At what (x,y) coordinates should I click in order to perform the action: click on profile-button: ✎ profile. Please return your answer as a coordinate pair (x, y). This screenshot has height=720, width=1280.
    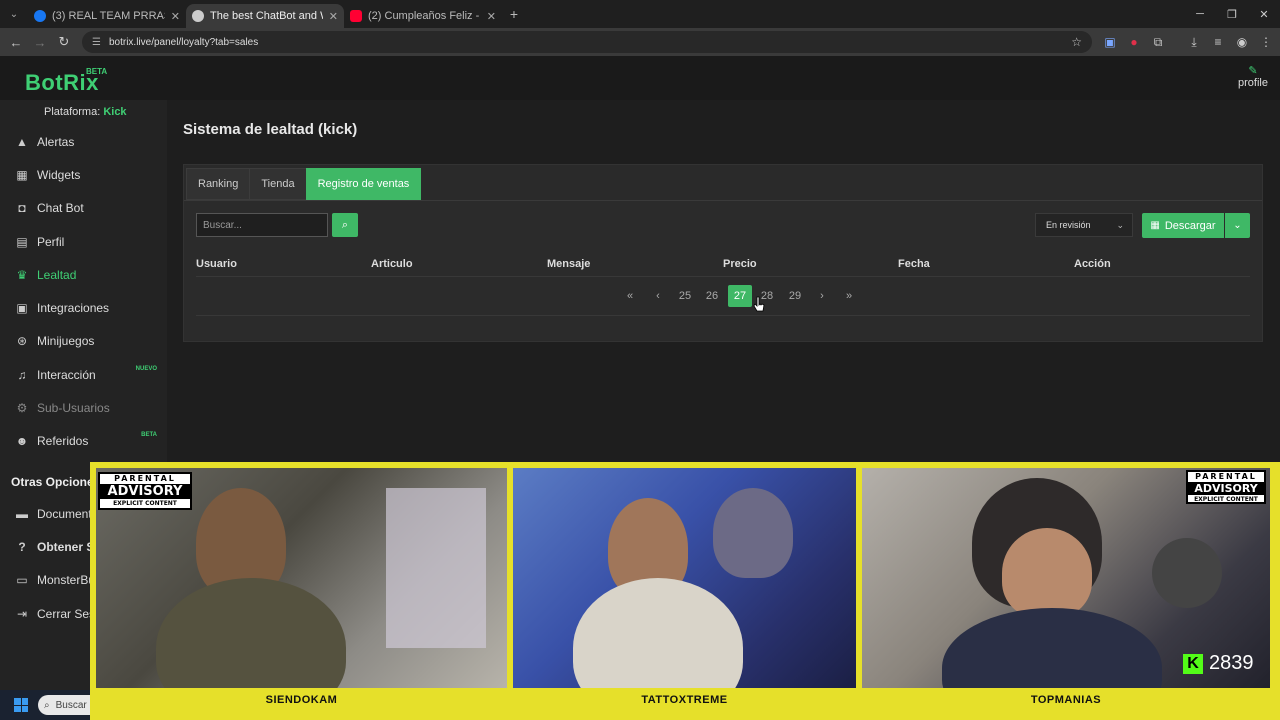
    Looking at the image, I should click on (1253, 76).